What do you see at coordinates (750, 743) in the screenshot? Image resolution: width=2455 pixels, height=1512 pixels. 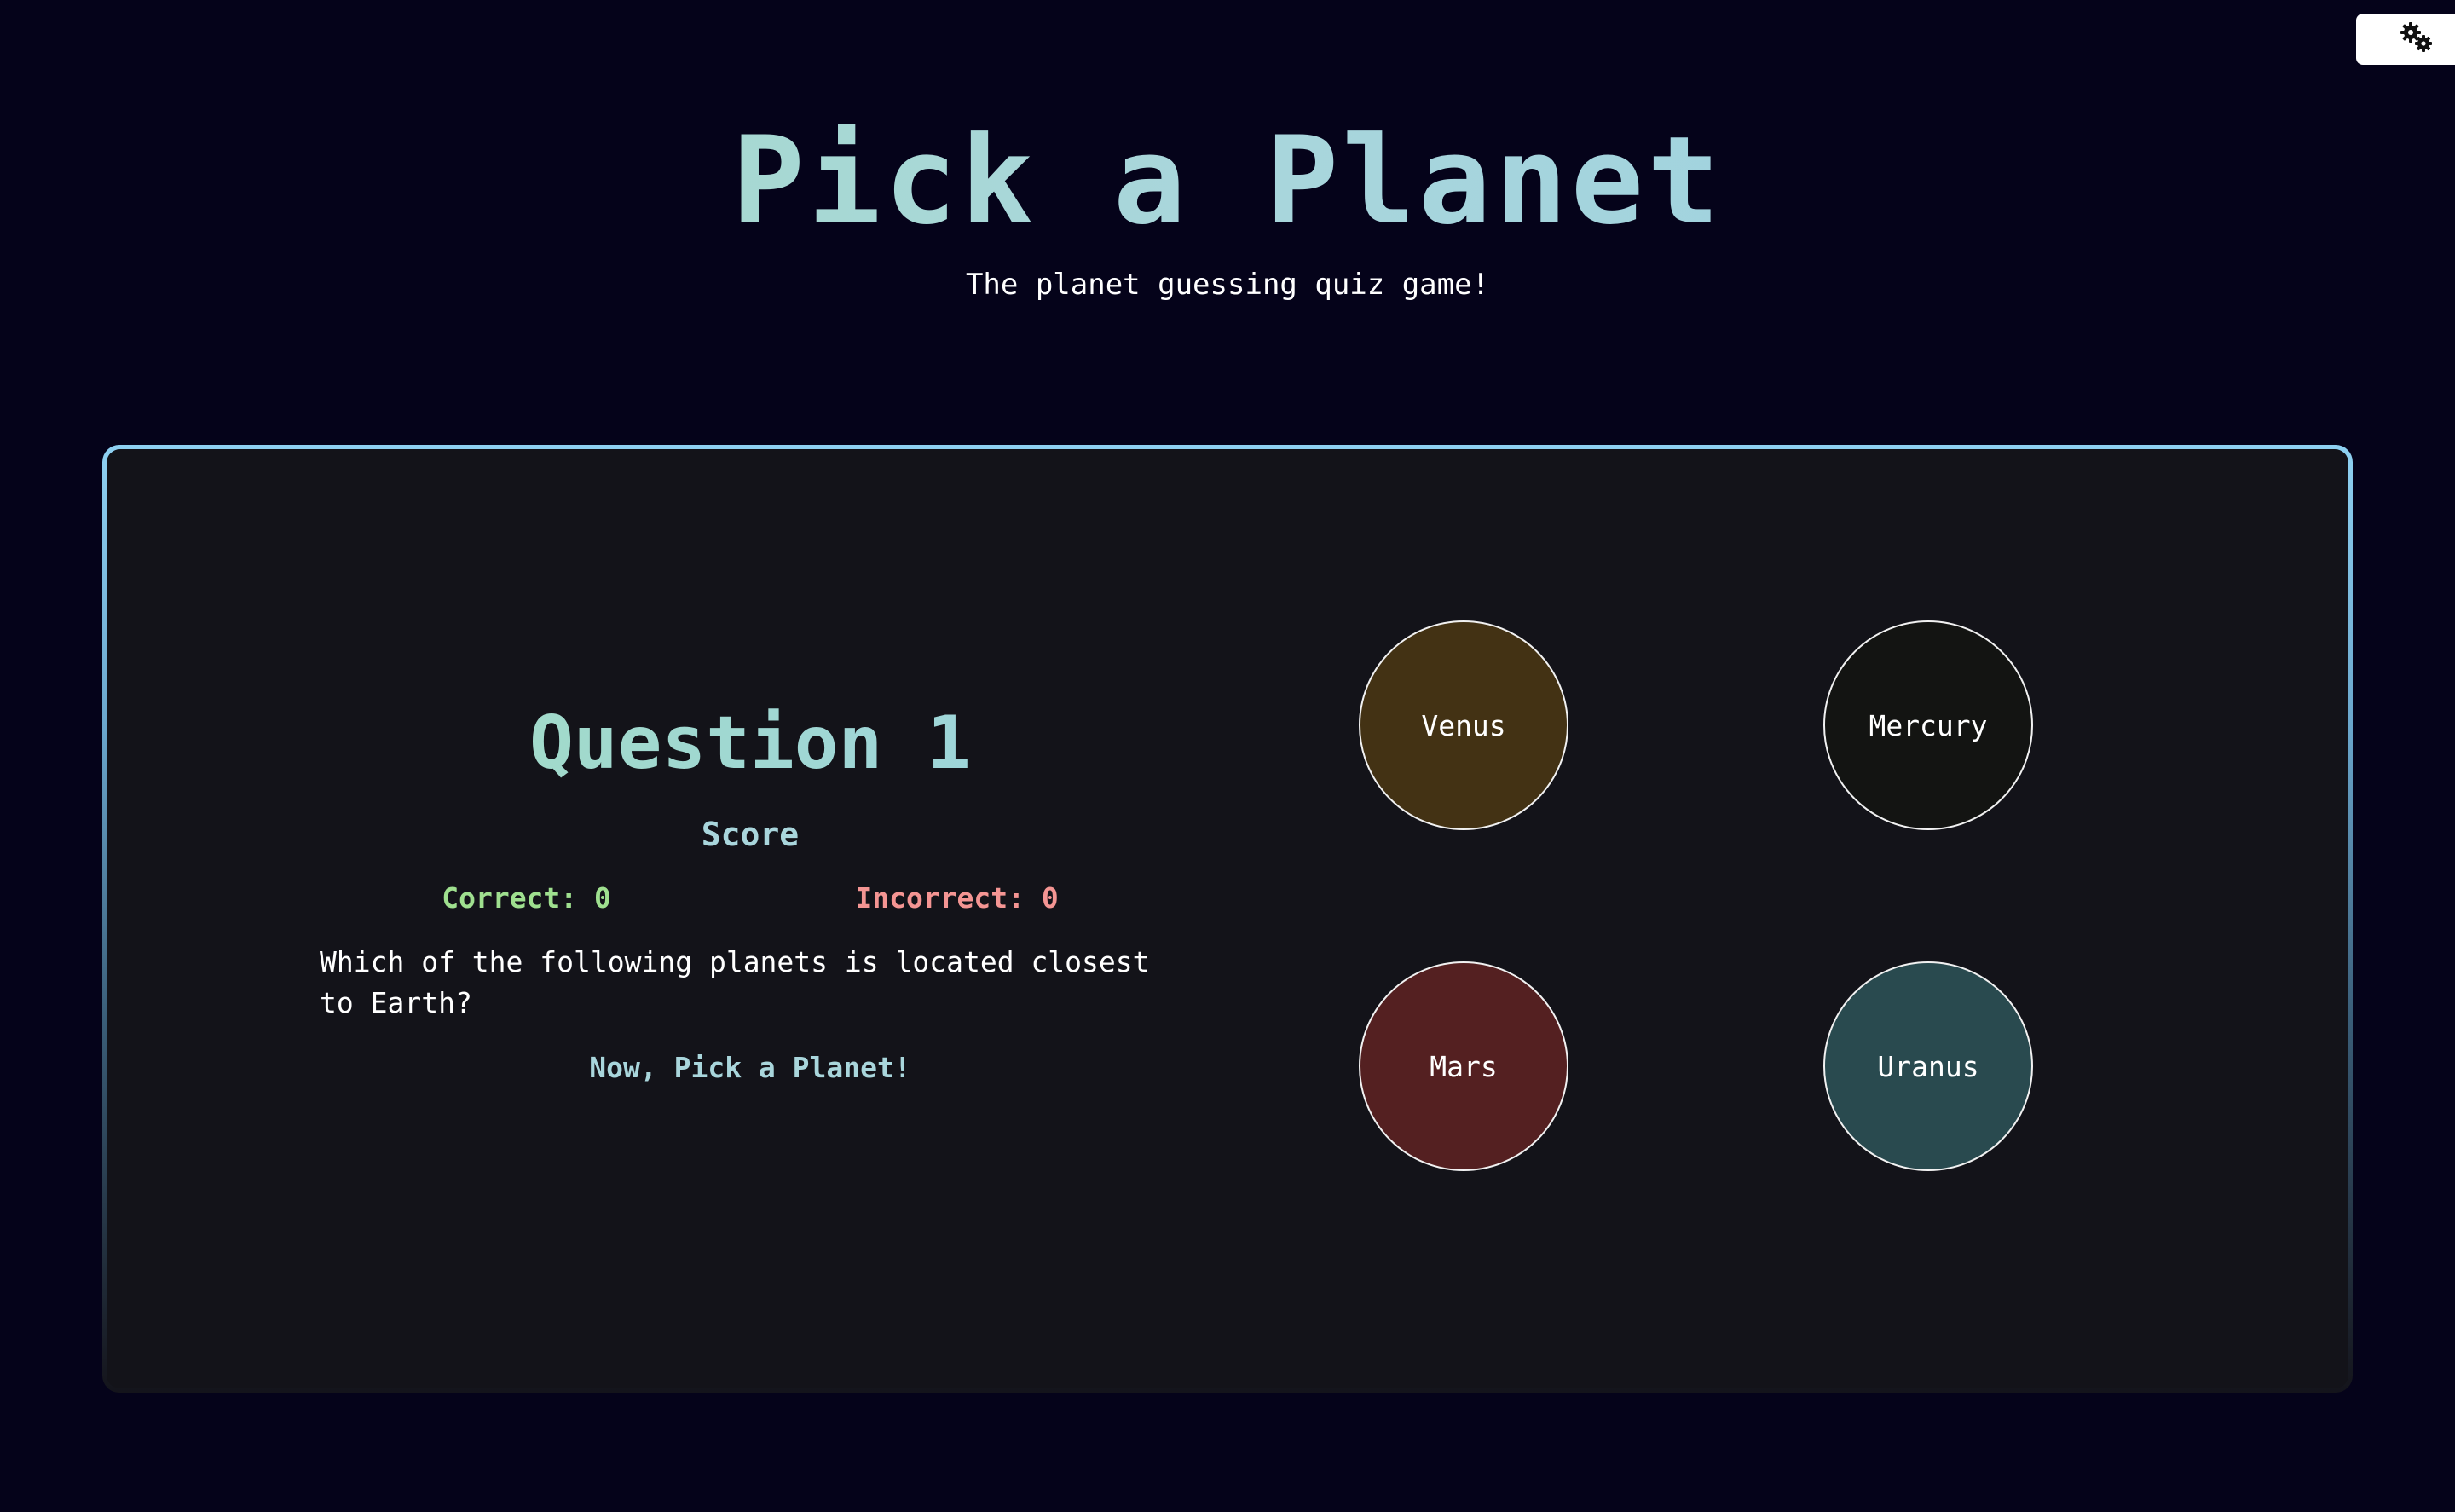 I see `question-title: Question 1` at bounding box center [750, 743].